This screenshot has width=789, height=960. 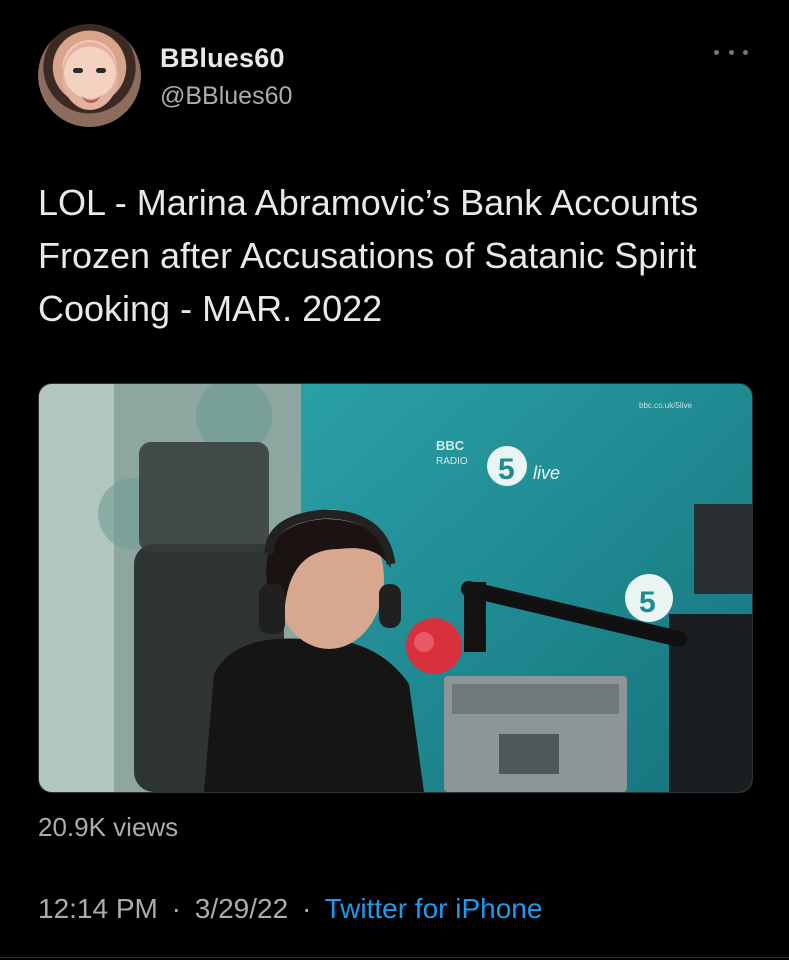 I want to click on more-horizontal-icon, so click(x=731, y=52).